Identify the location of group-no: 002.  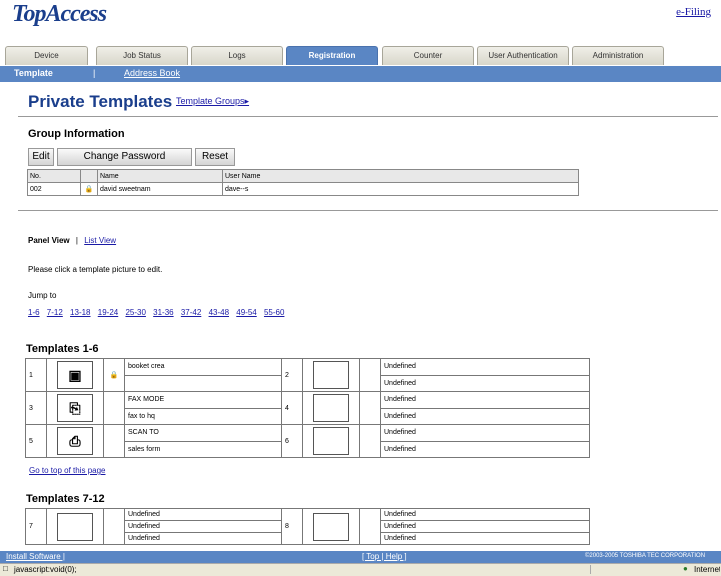
(54, 189).